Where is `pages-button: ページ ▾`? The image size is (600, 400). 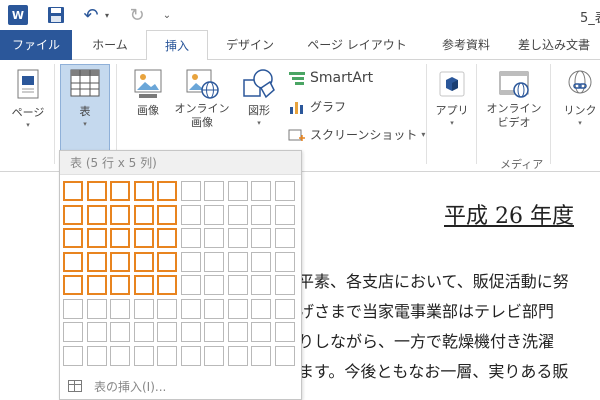
pages-button: ページ ▾ is located at coordinates (28, 98).